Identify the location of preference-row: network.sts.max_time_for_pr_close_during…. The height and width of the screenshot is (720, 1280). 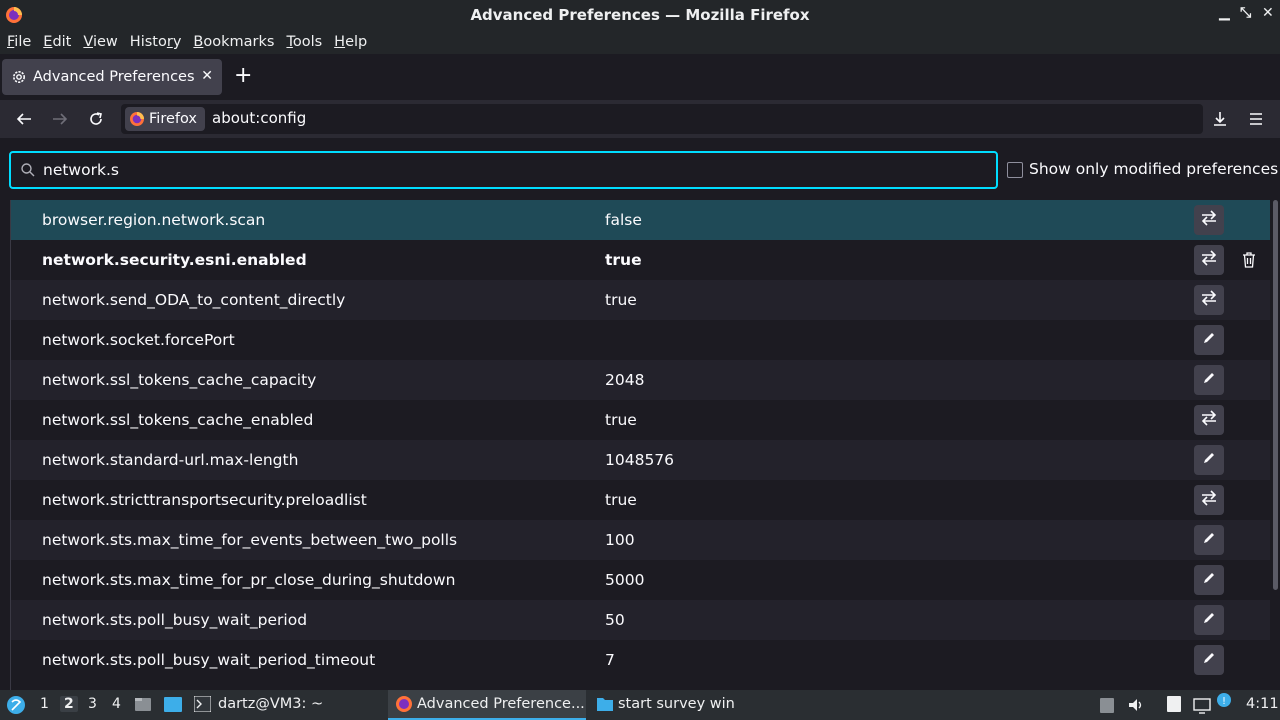
(640, 580).